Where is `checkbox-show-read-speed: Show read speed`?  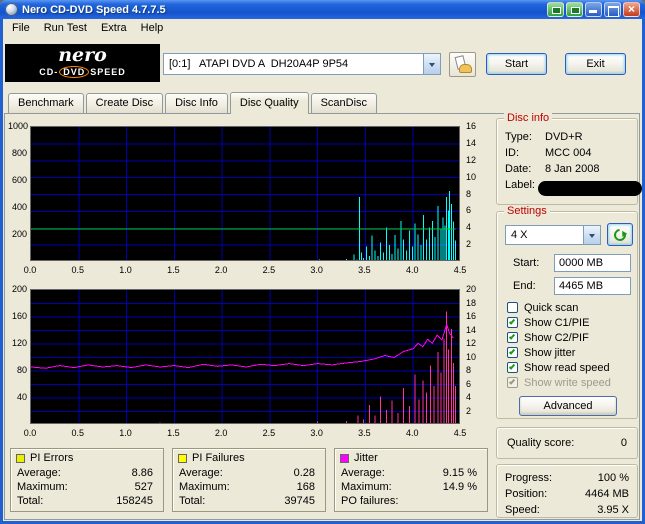
checkbox-show-read-speed: Show read speed is located at coordinates (559, 368).